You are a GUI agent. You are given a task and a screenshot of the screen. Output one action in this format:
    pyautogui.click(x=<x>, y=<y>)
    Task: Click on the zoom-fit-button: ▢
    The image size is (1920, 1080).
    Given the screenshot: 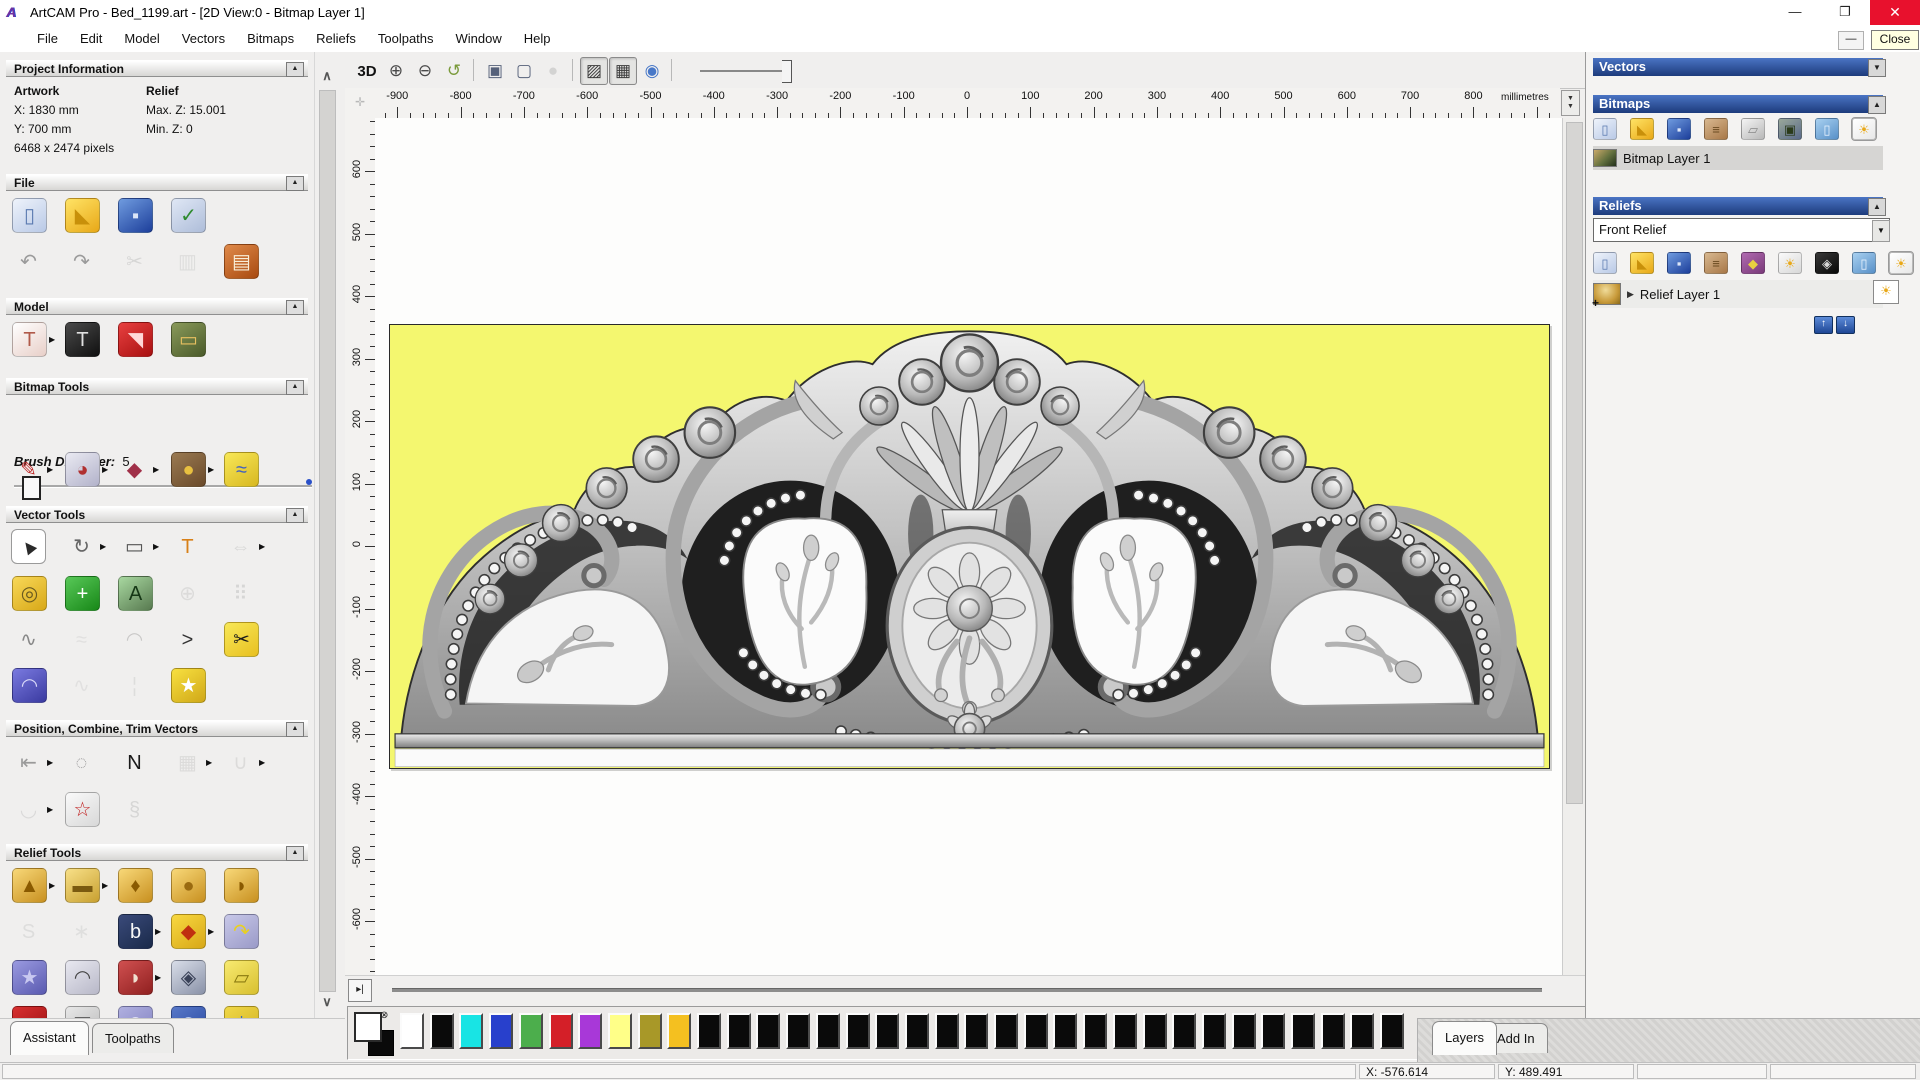 What is the action you would take?
    pyautogui.click(x=524, y=71)
    